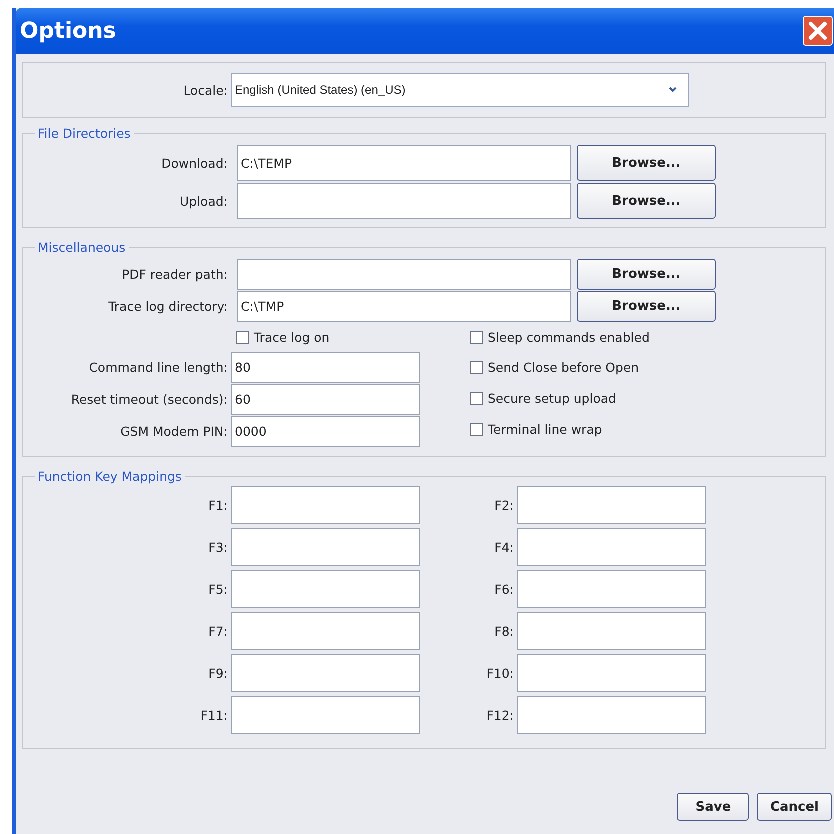  I want to click on locale-dropdown: English (United States) (en_US), so click(460, 90).